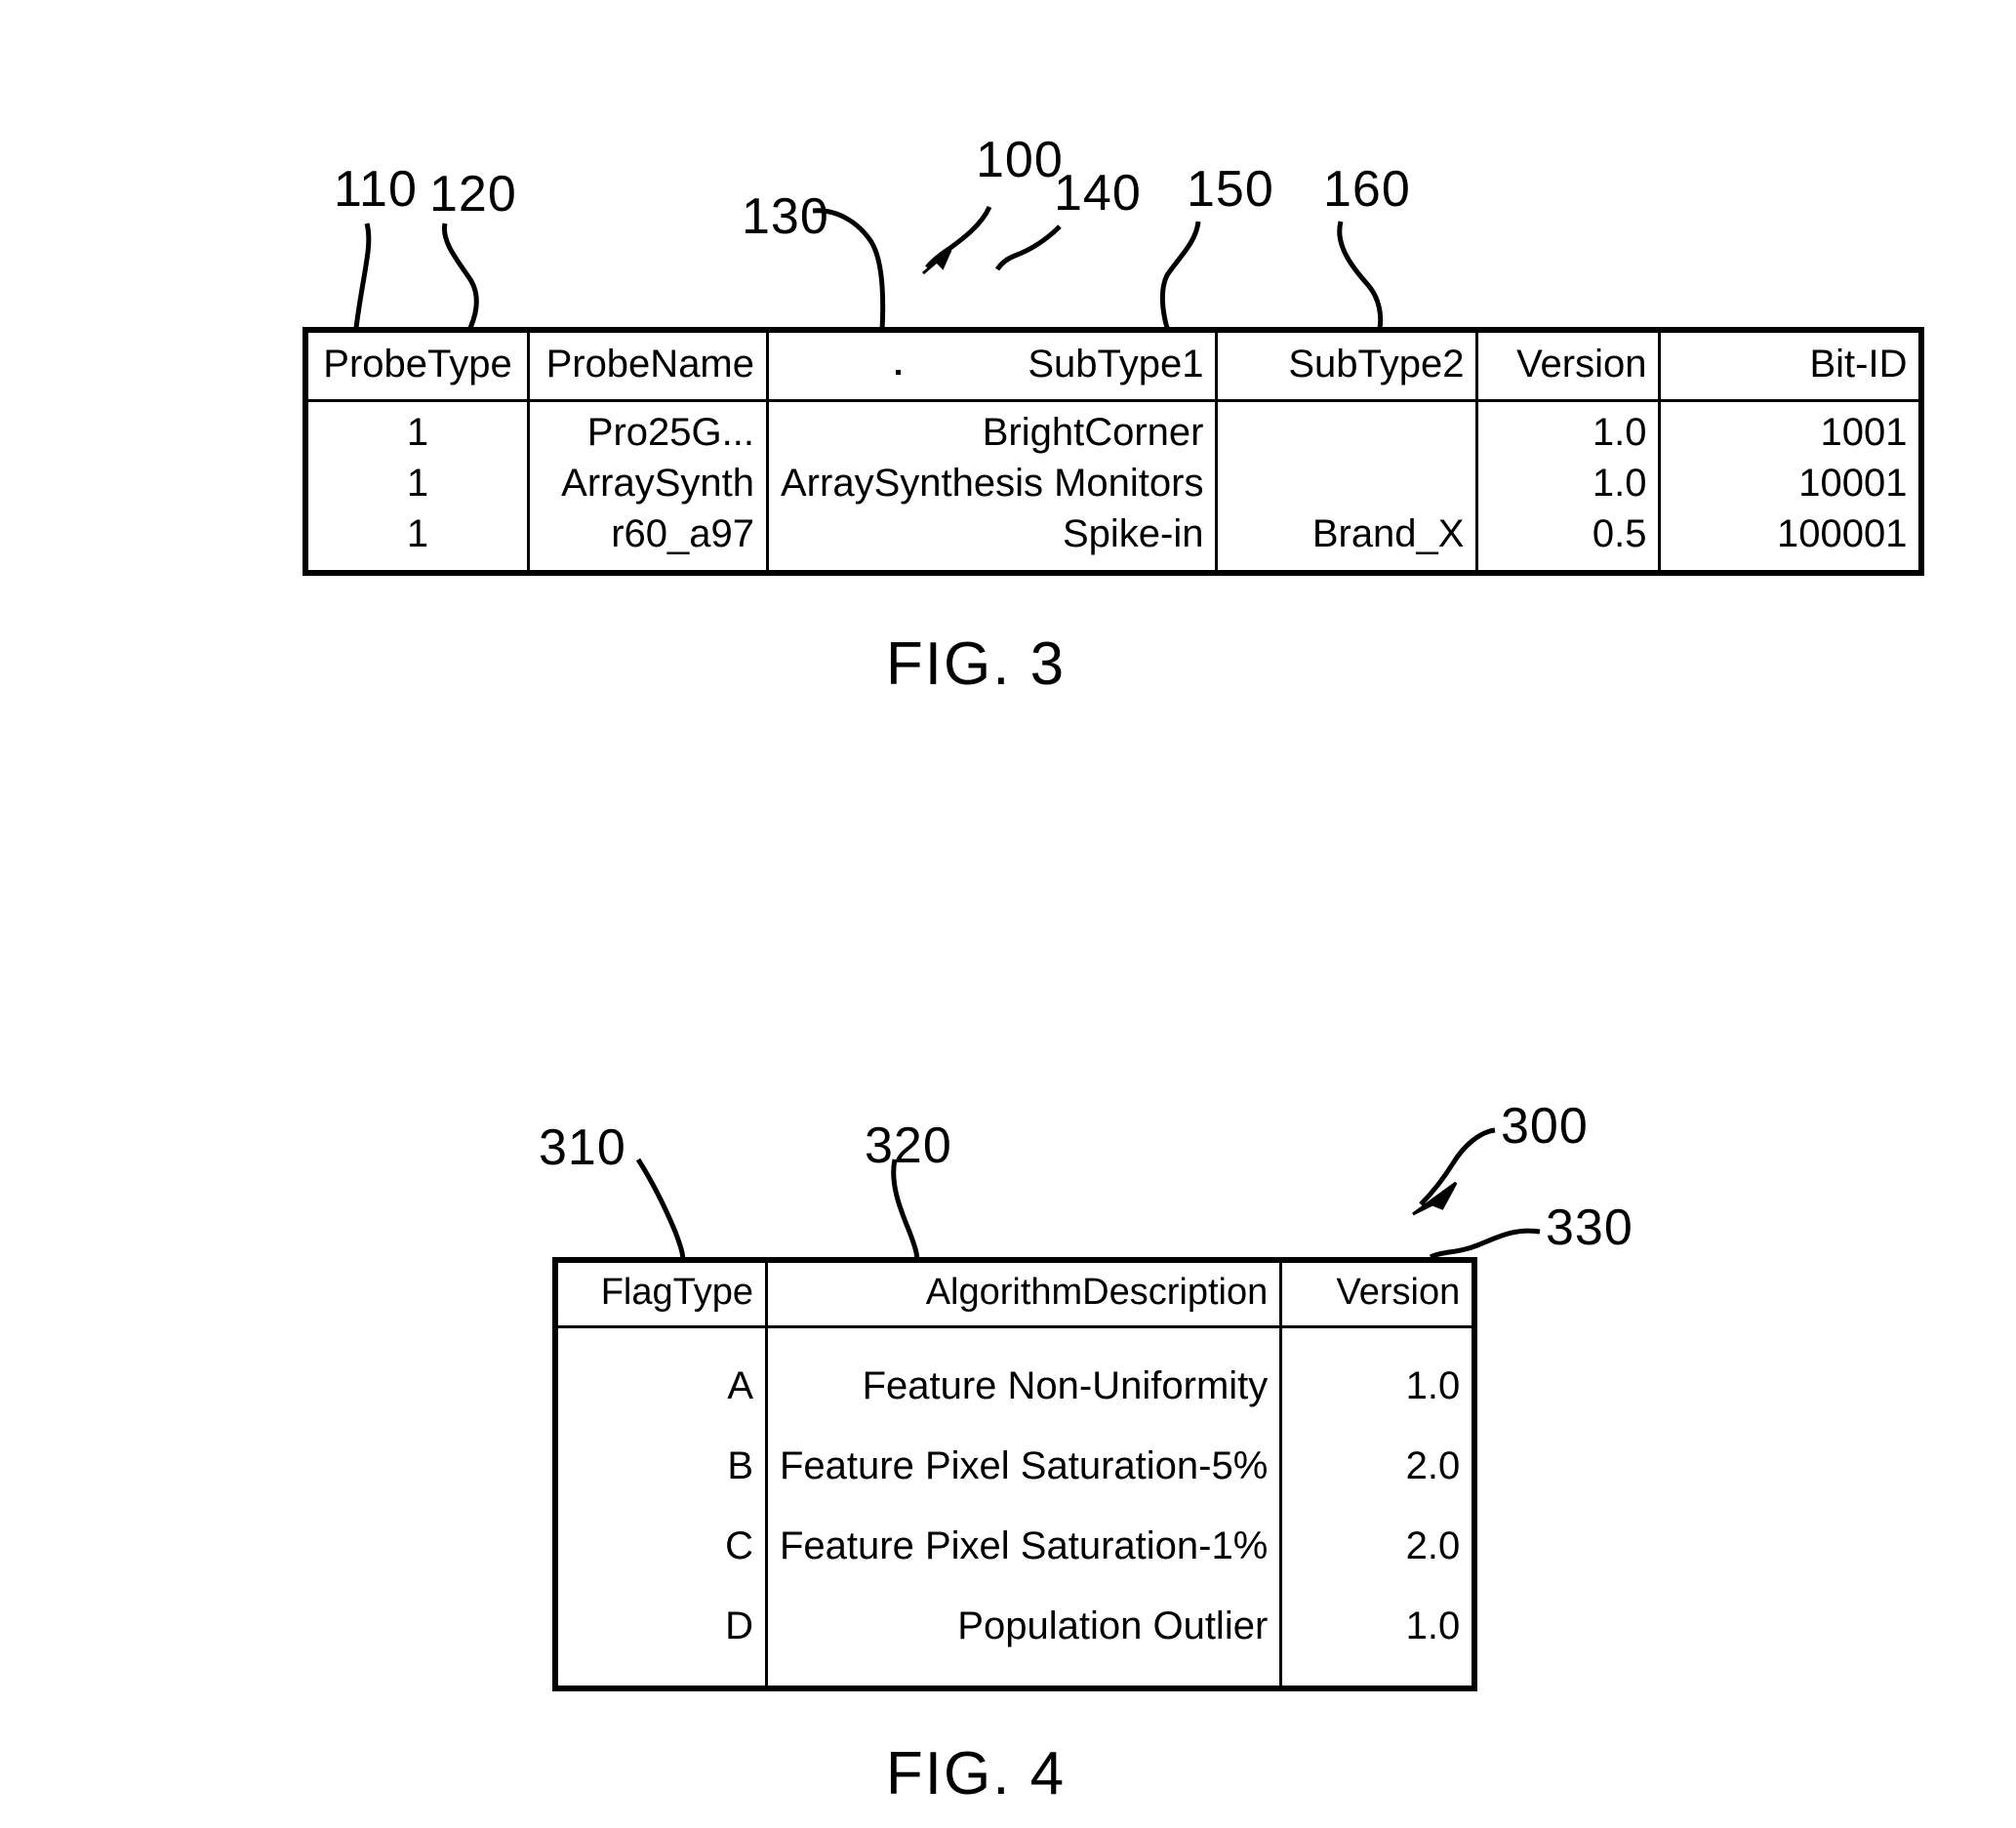 The height and width of the screenshot is (1828, 2016). What do you see at coordinates (648, 484) in the screenshot?
I see `cell-probename: ArraySynth` at bounding box center [648, 484].